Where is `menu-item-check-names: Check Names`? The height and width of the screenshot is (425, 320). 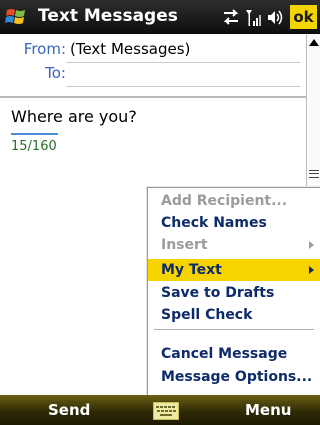
menu-item-check-names: Check Names is located at coordinates (234, 223).